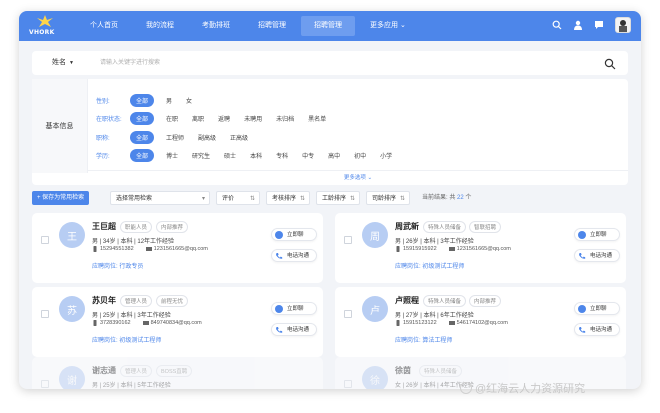 Image resolution: width=660 pixels, height=413 pixels. I want to click on candidate-contact: 3728390162 849740834@qq.com, so click(147, 323).